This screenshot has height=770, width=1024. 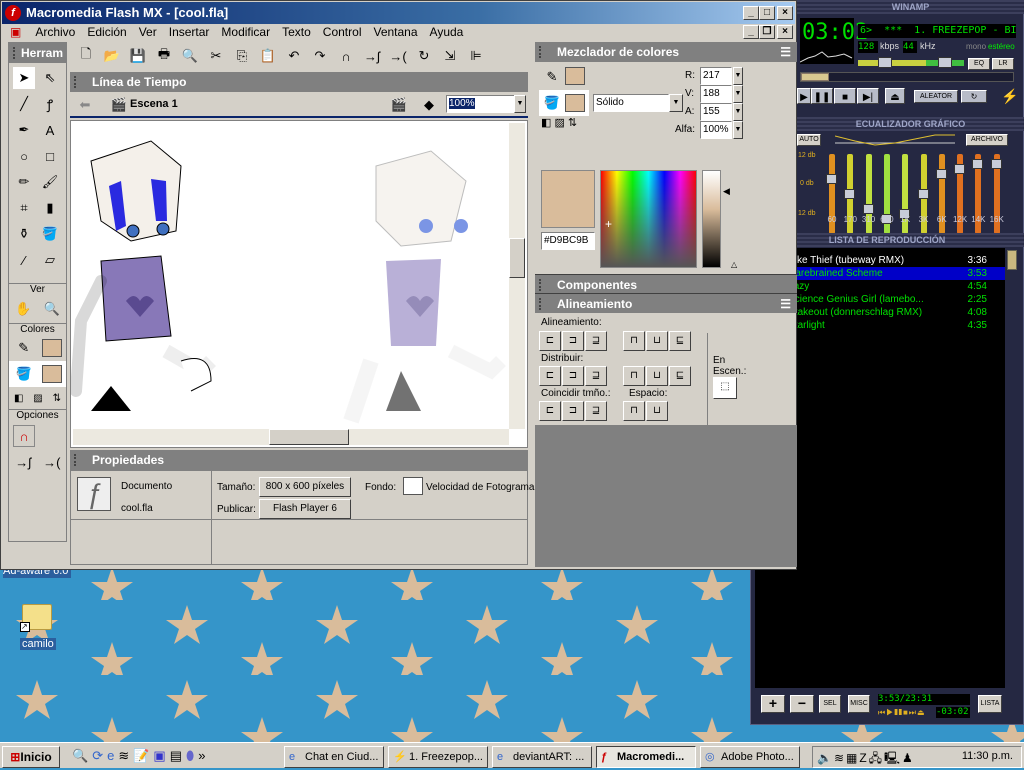 I want to click on free-transform-tool-icon: ⌗, so click(x=24, y=208).